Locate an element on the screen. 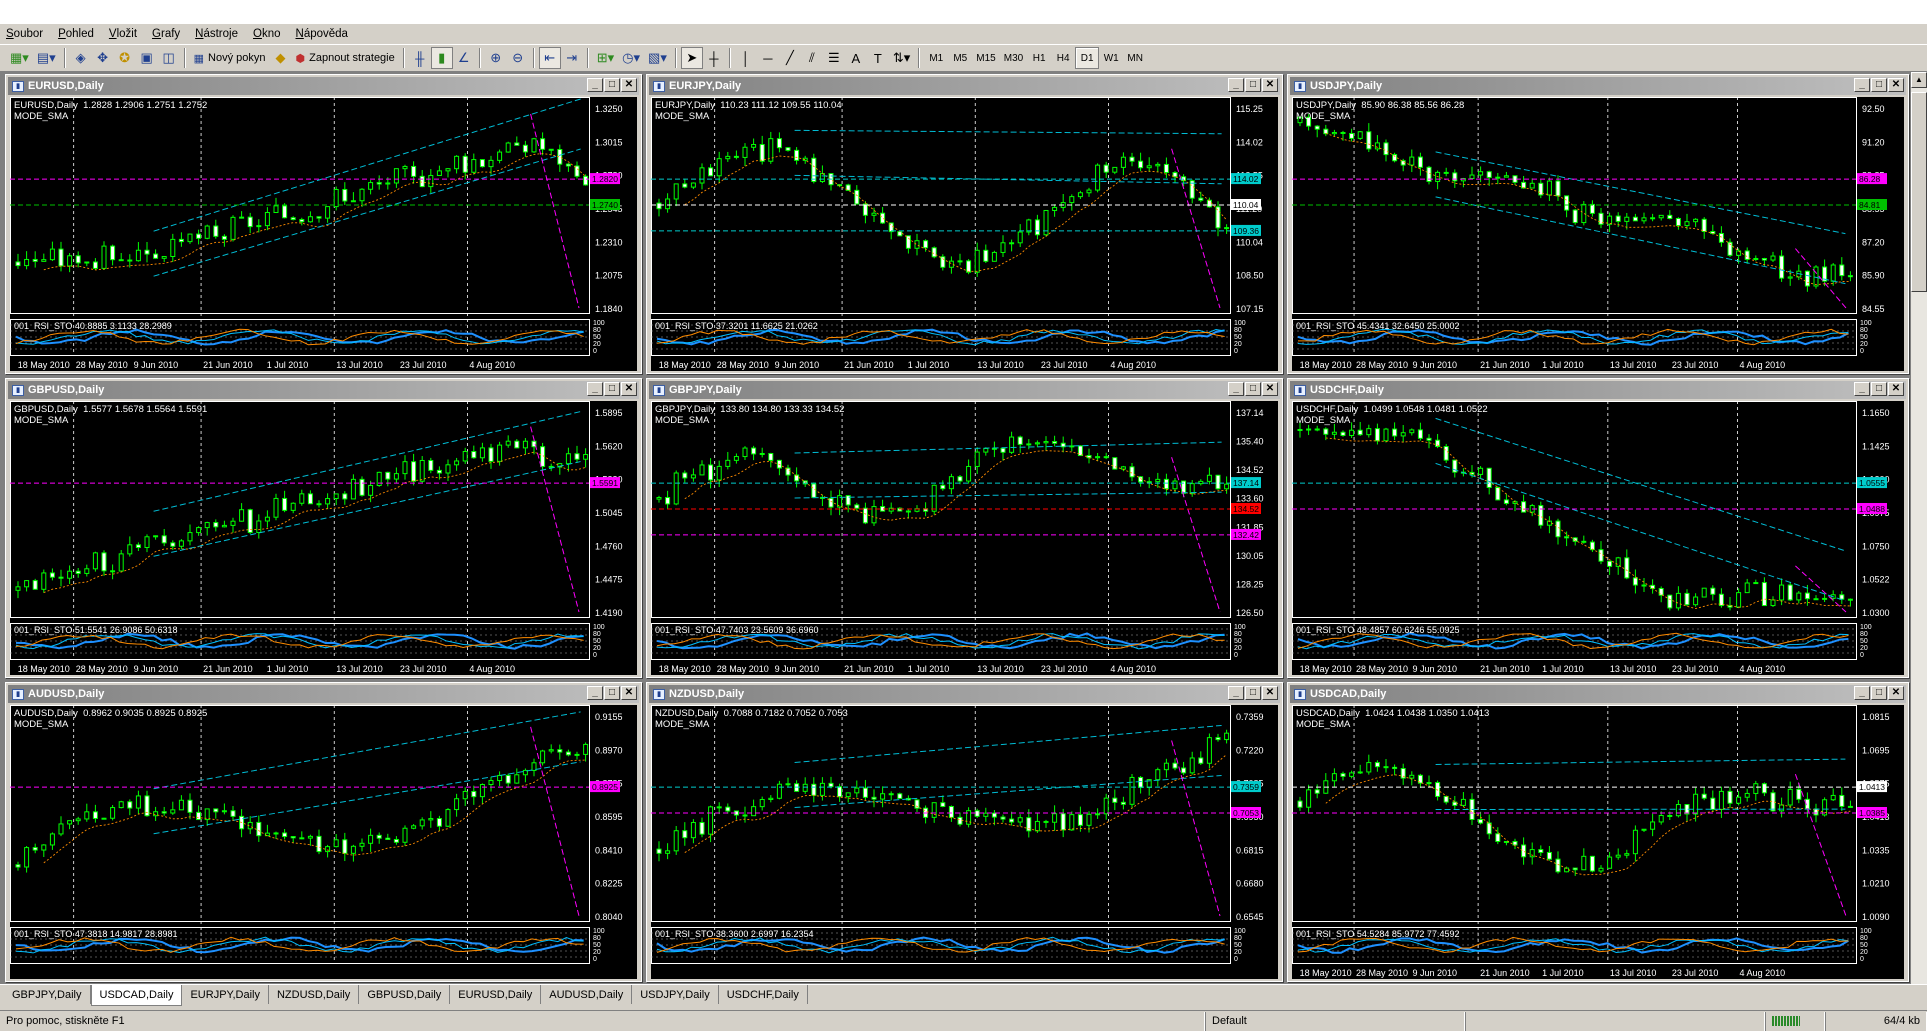  chart-titlebar: ▮ GBPJPY,Daily _ □ ✕ is located at coordinates (964, 390).